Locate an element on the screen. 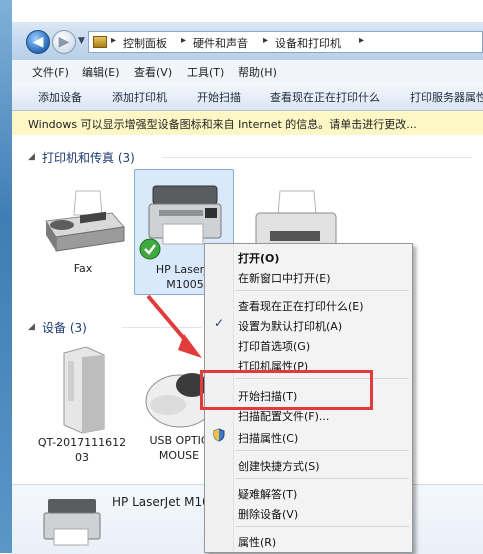 The width and height of the screenshot is (483, 554). menu-item-scan-properties: 扫描属性(C) is located at coordinates (268, 438).